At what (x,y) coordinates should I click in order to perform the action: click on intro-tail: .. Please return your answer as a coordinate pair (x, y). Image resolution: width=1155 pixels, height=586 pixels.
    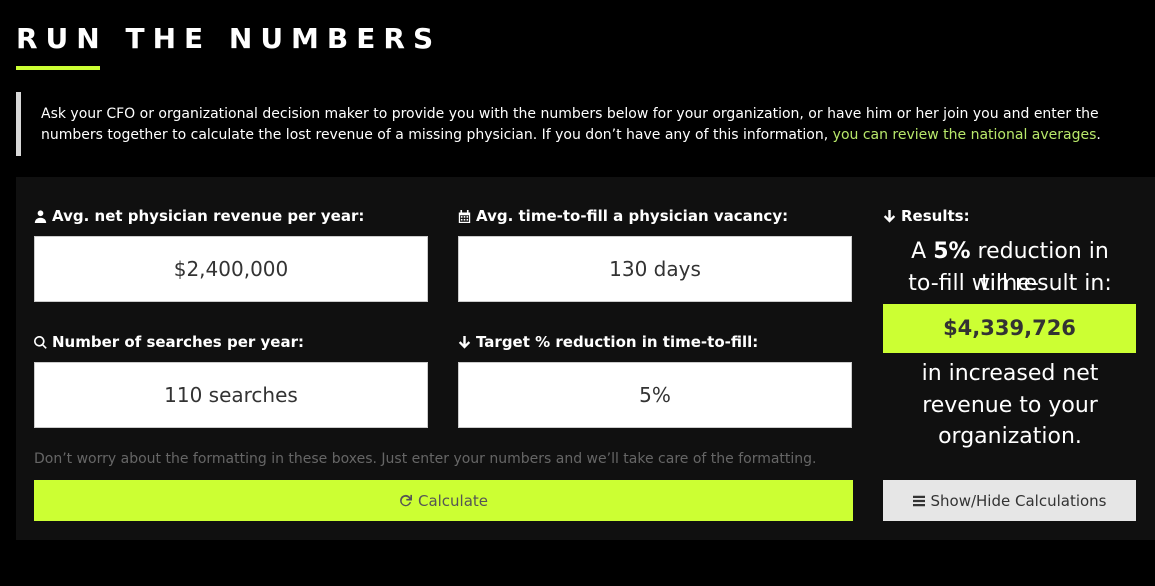
    Looking at the image, I should click on (1098, 135).